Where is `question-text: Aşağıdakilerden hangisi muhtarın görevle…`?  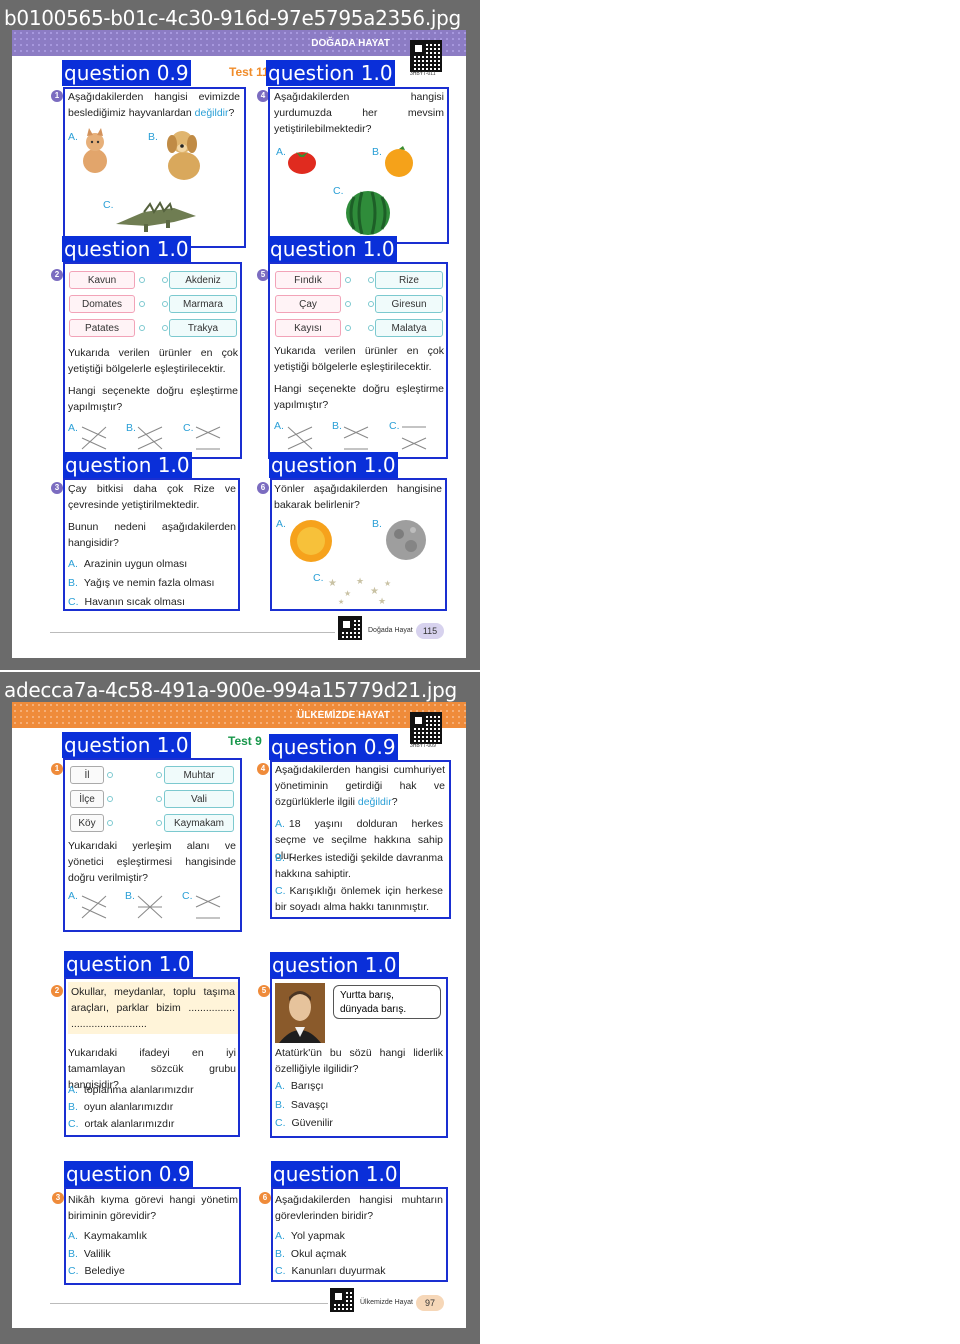 question-text: Aşağıdakilerden hangisi muhtarın görevle… is located at coordinates (359, 1208).